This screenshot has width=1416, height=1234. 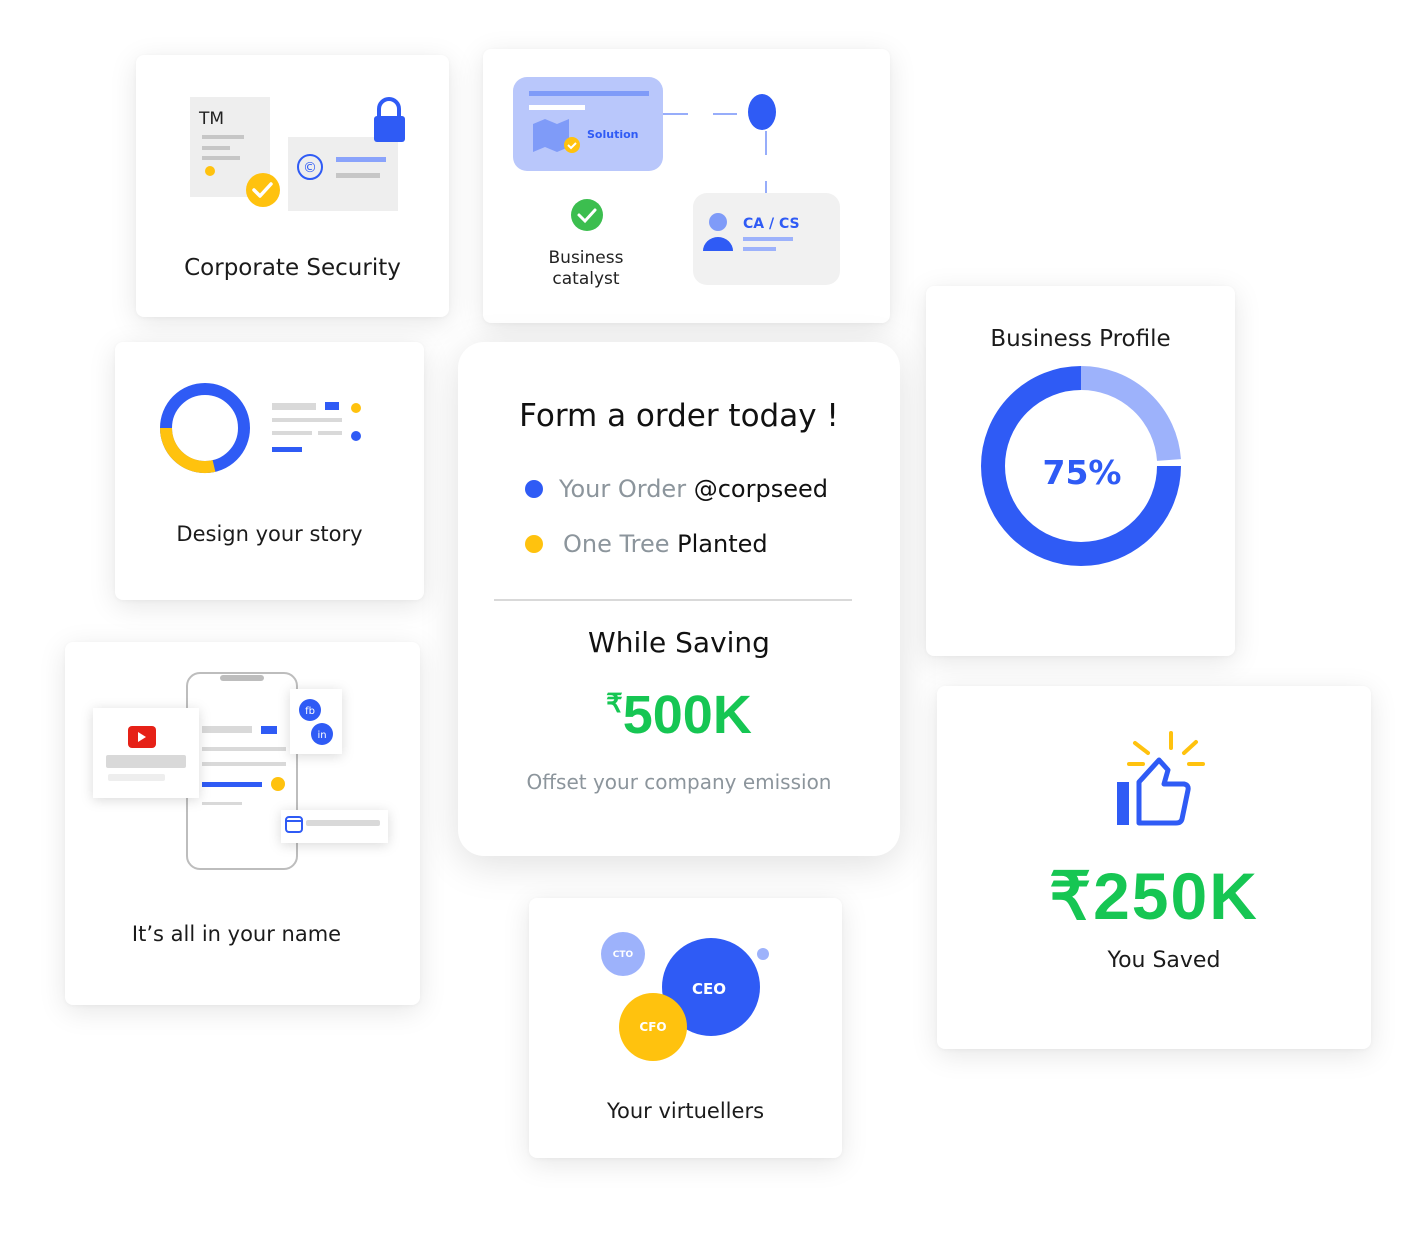 I want to click on map-icon, so click(x=551, y=135).